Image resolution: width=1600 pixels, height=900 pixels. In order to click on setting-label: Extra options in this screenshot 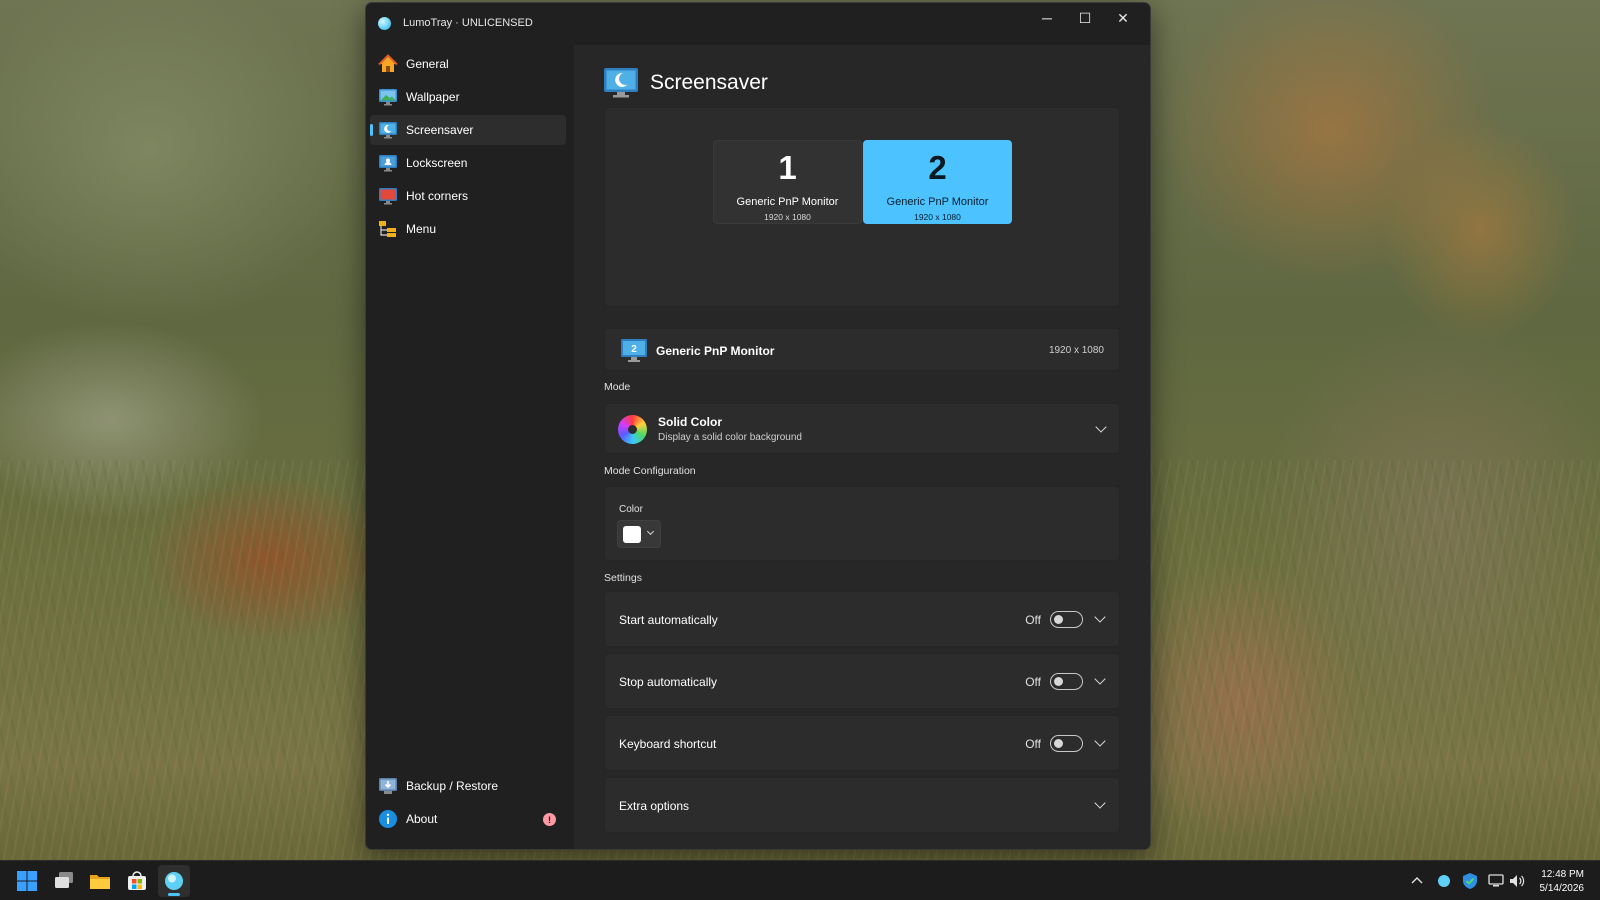, I will do `click(654, 806)`.